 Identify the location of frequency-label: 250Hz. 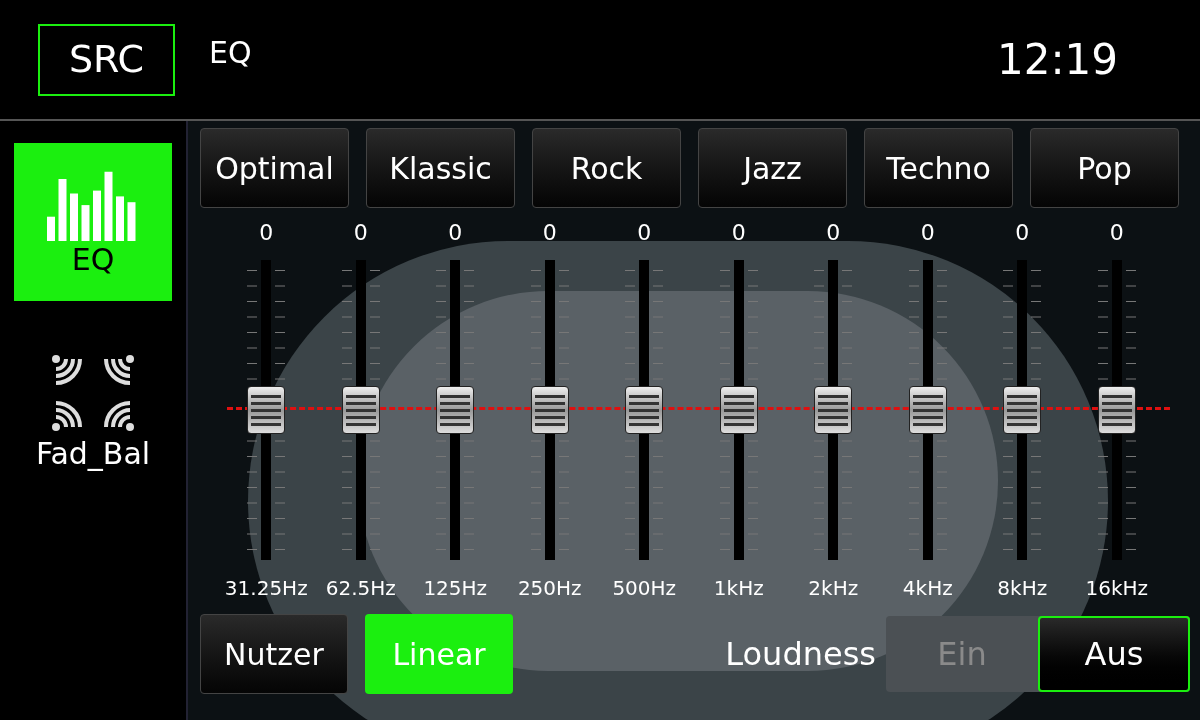
(549, 588).